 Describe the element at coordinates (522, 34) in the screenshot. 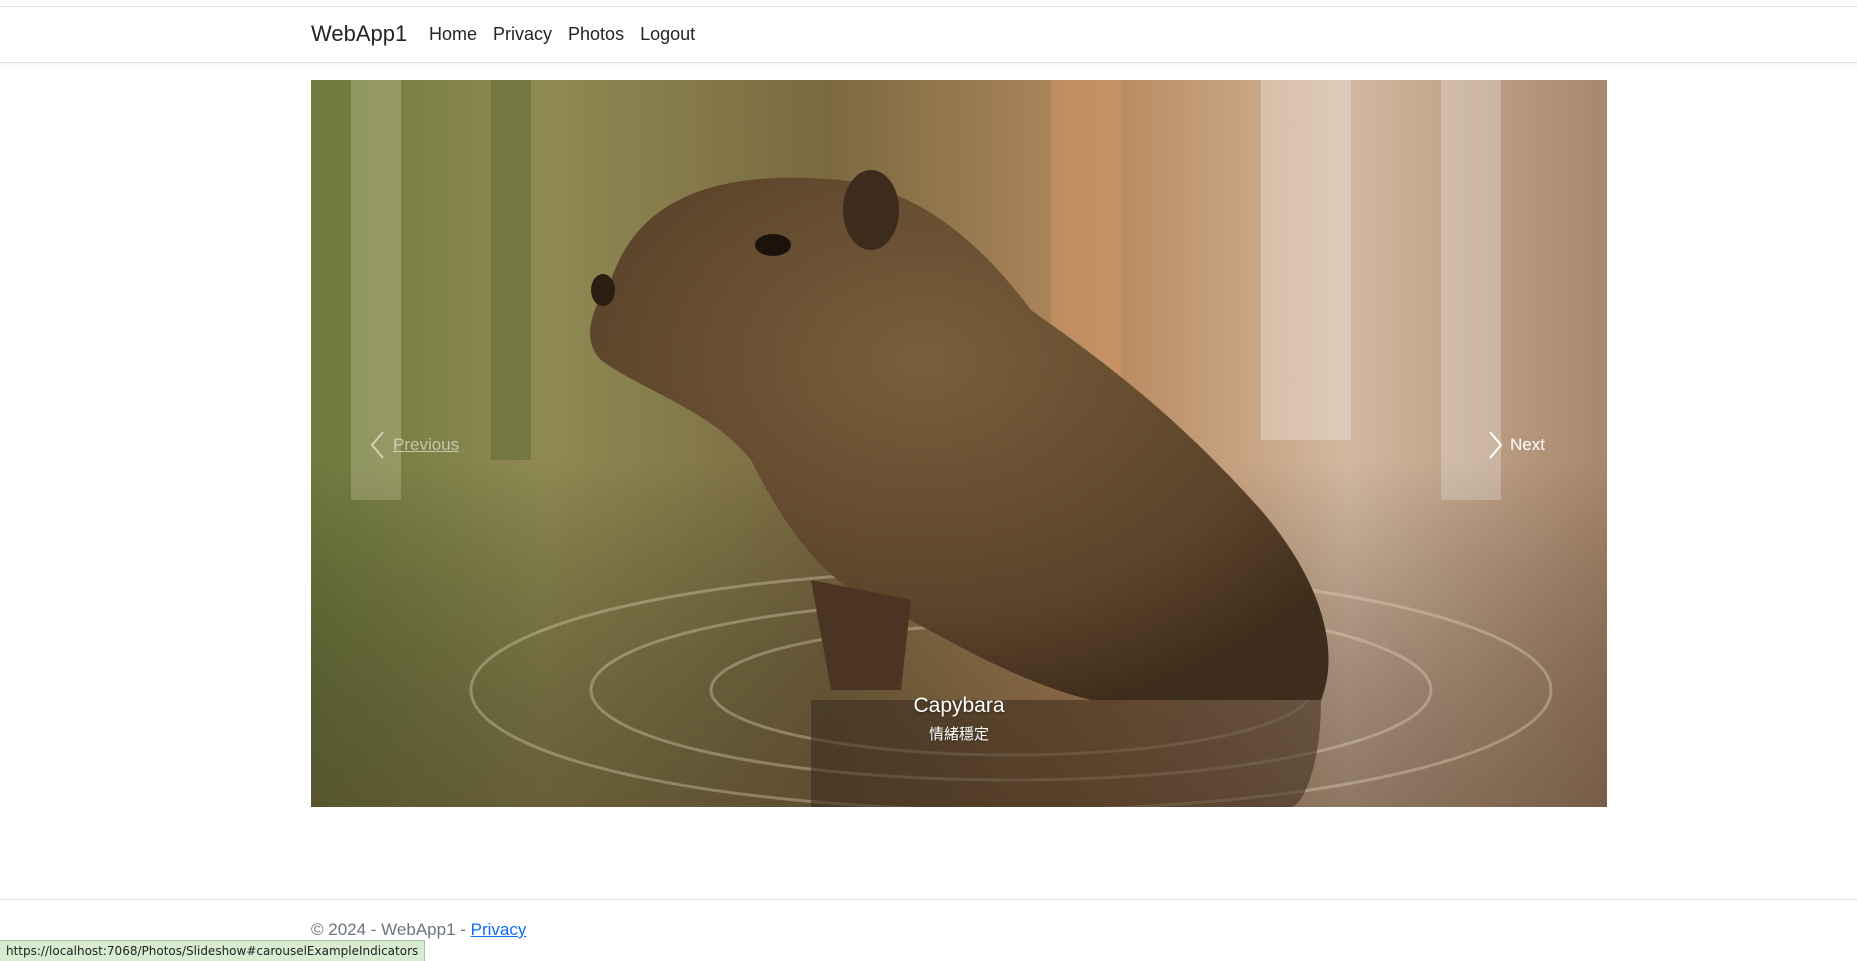

I see `nav-privacy-link: Privacy` at that location.